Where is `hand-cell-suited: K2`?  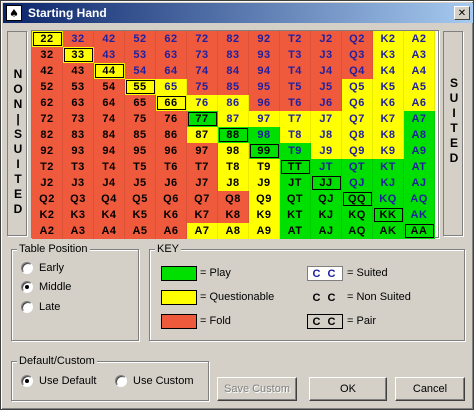
hand-cell-suited: K2 is located at coordinates (388, 39).